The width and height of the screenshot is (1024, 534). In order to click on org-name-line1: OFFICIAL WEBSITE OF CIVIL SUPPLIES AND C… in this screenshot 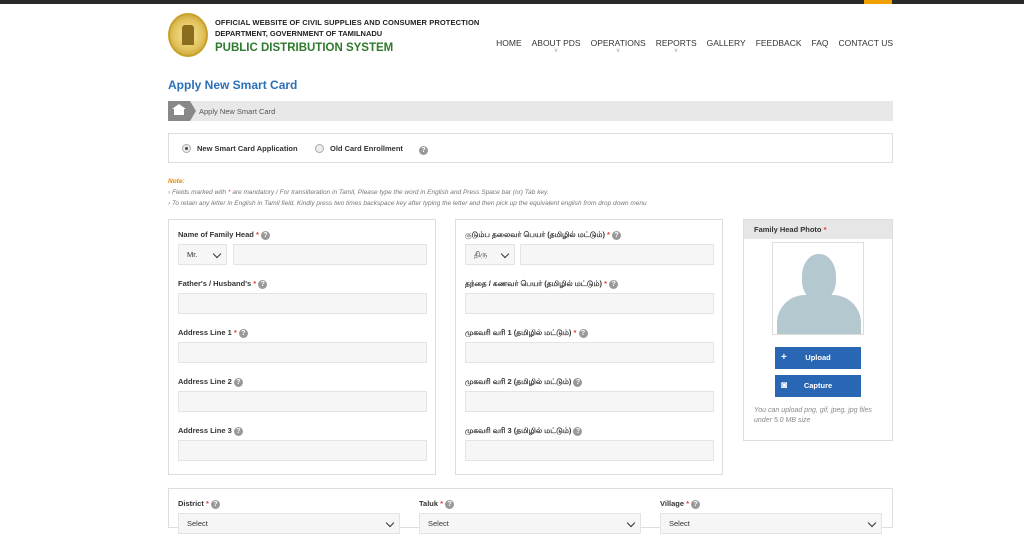, I will do `click(347, 22)`.